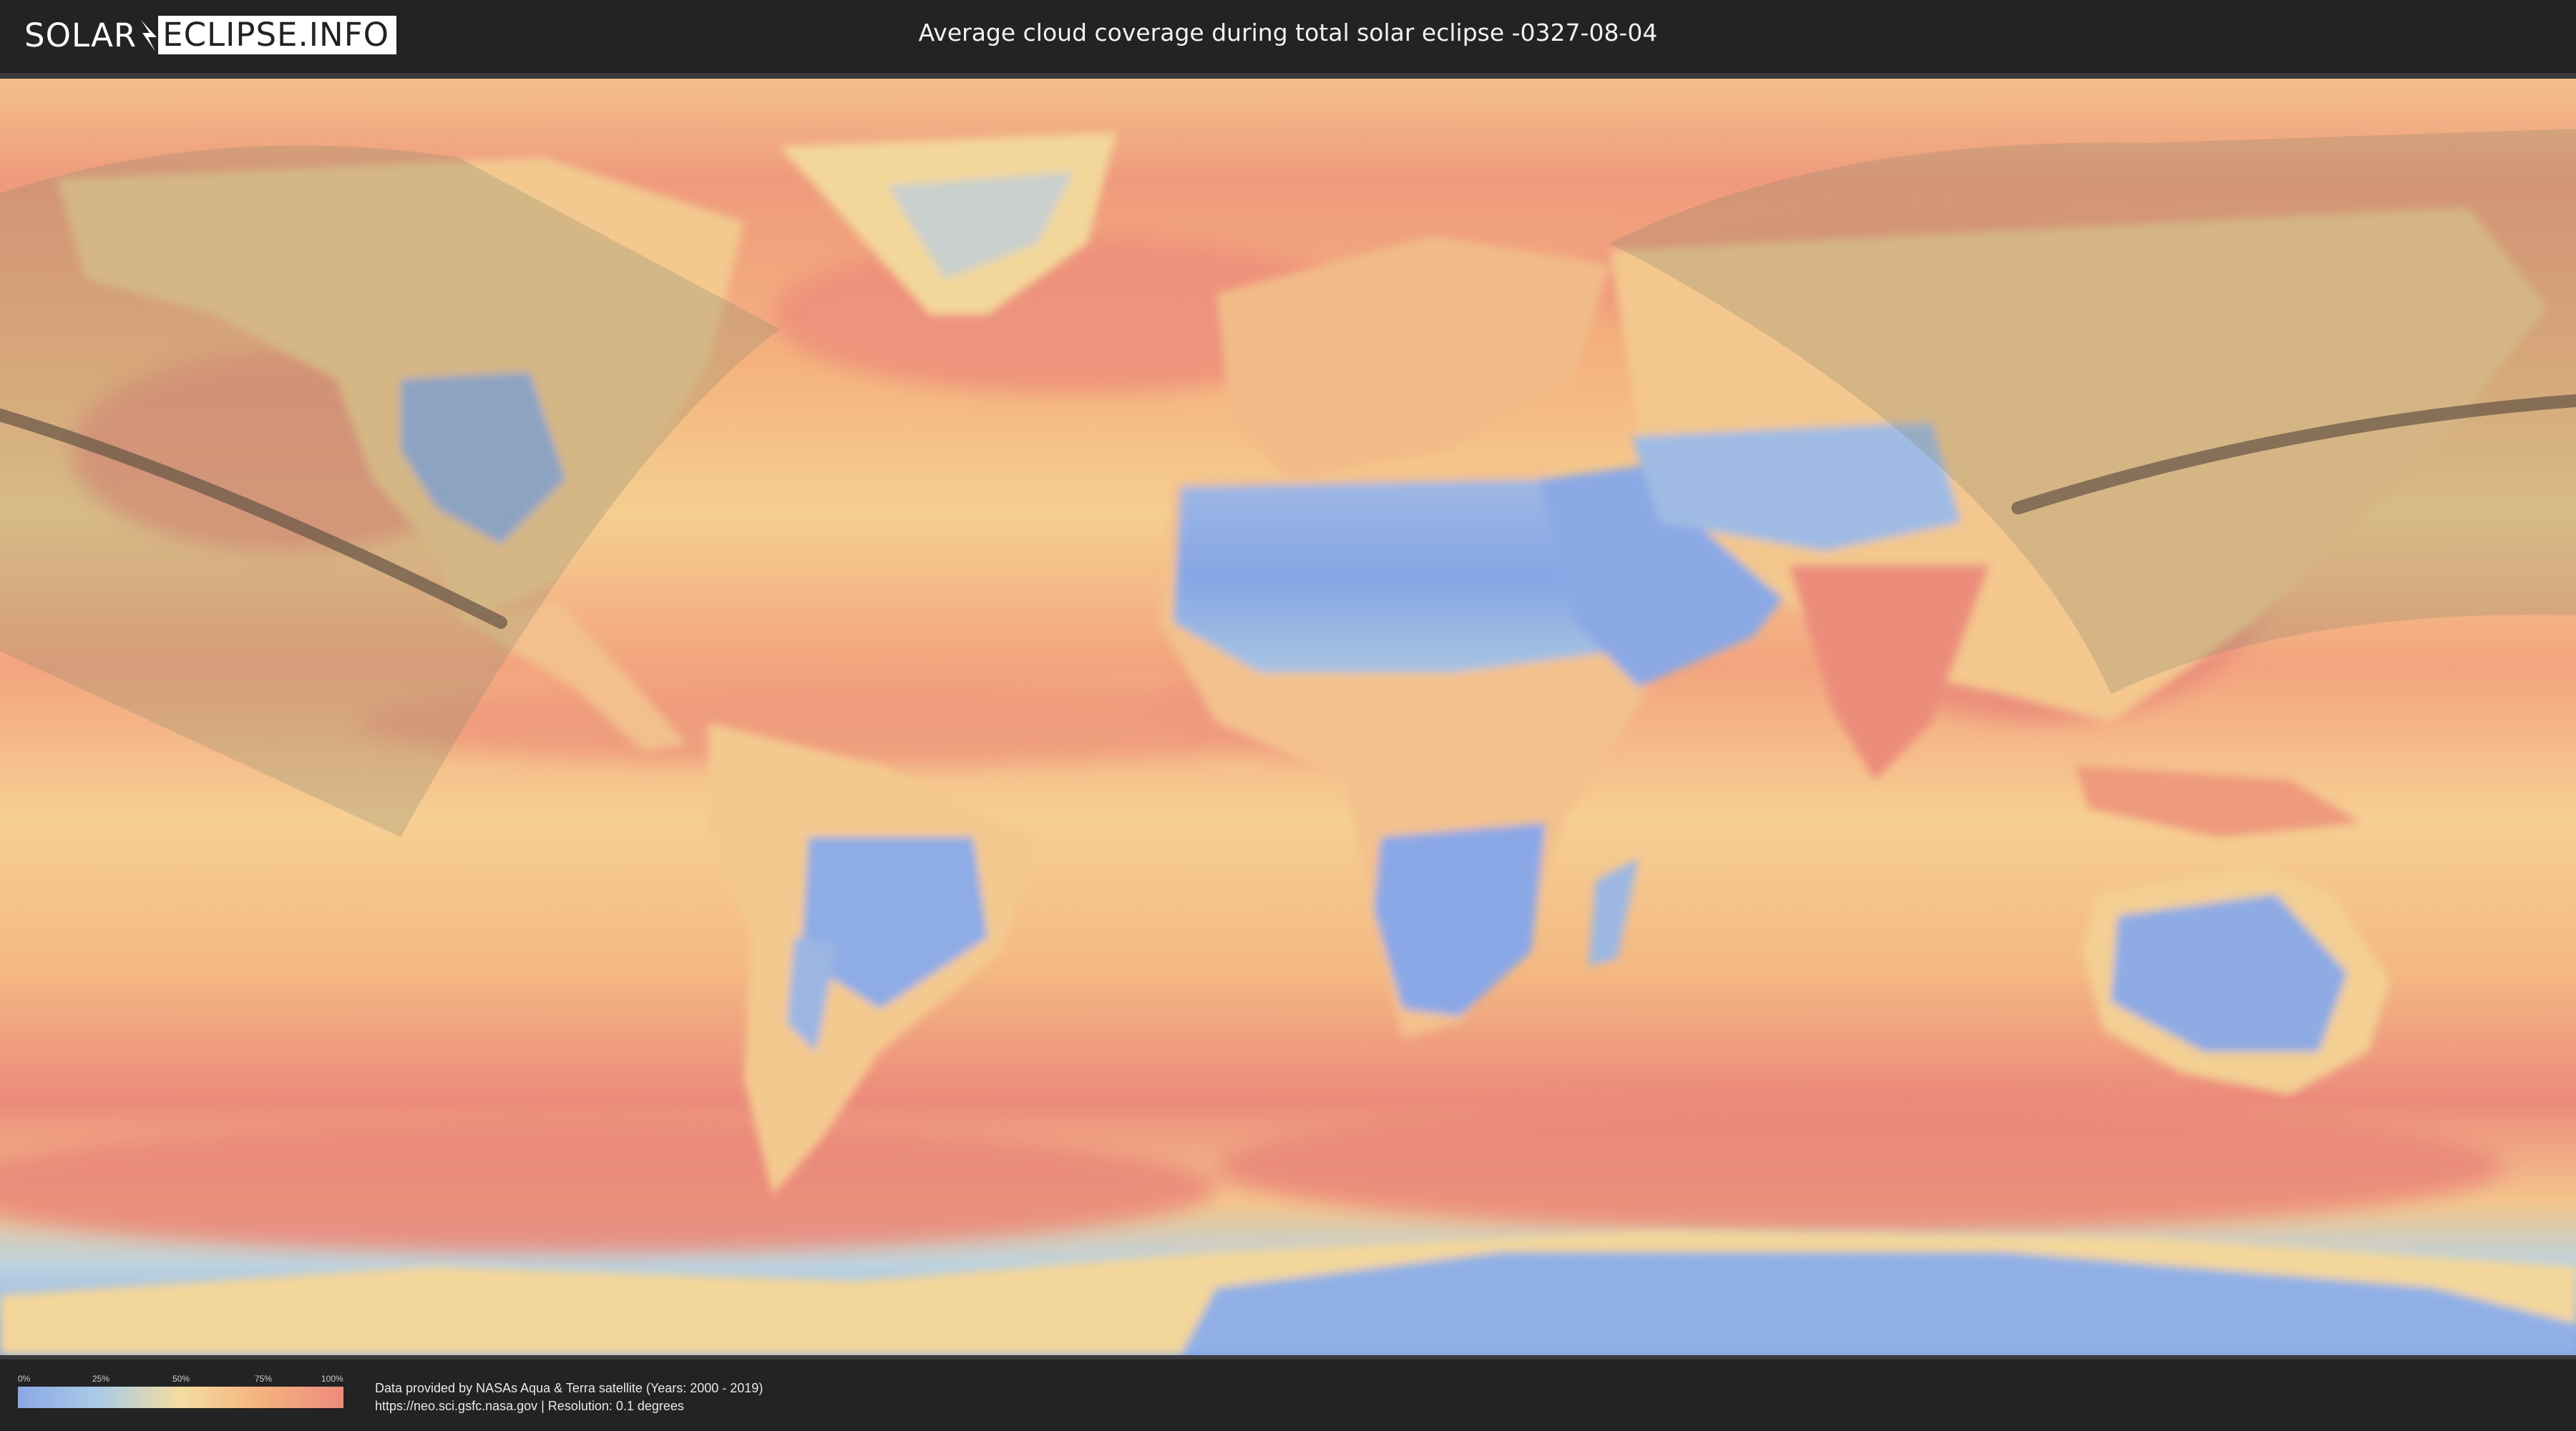 The image size is (2576, 1431). I want to click on cloud-coverage-legend: 0% 25% 50% 75% 100%, so click(180, 1391).